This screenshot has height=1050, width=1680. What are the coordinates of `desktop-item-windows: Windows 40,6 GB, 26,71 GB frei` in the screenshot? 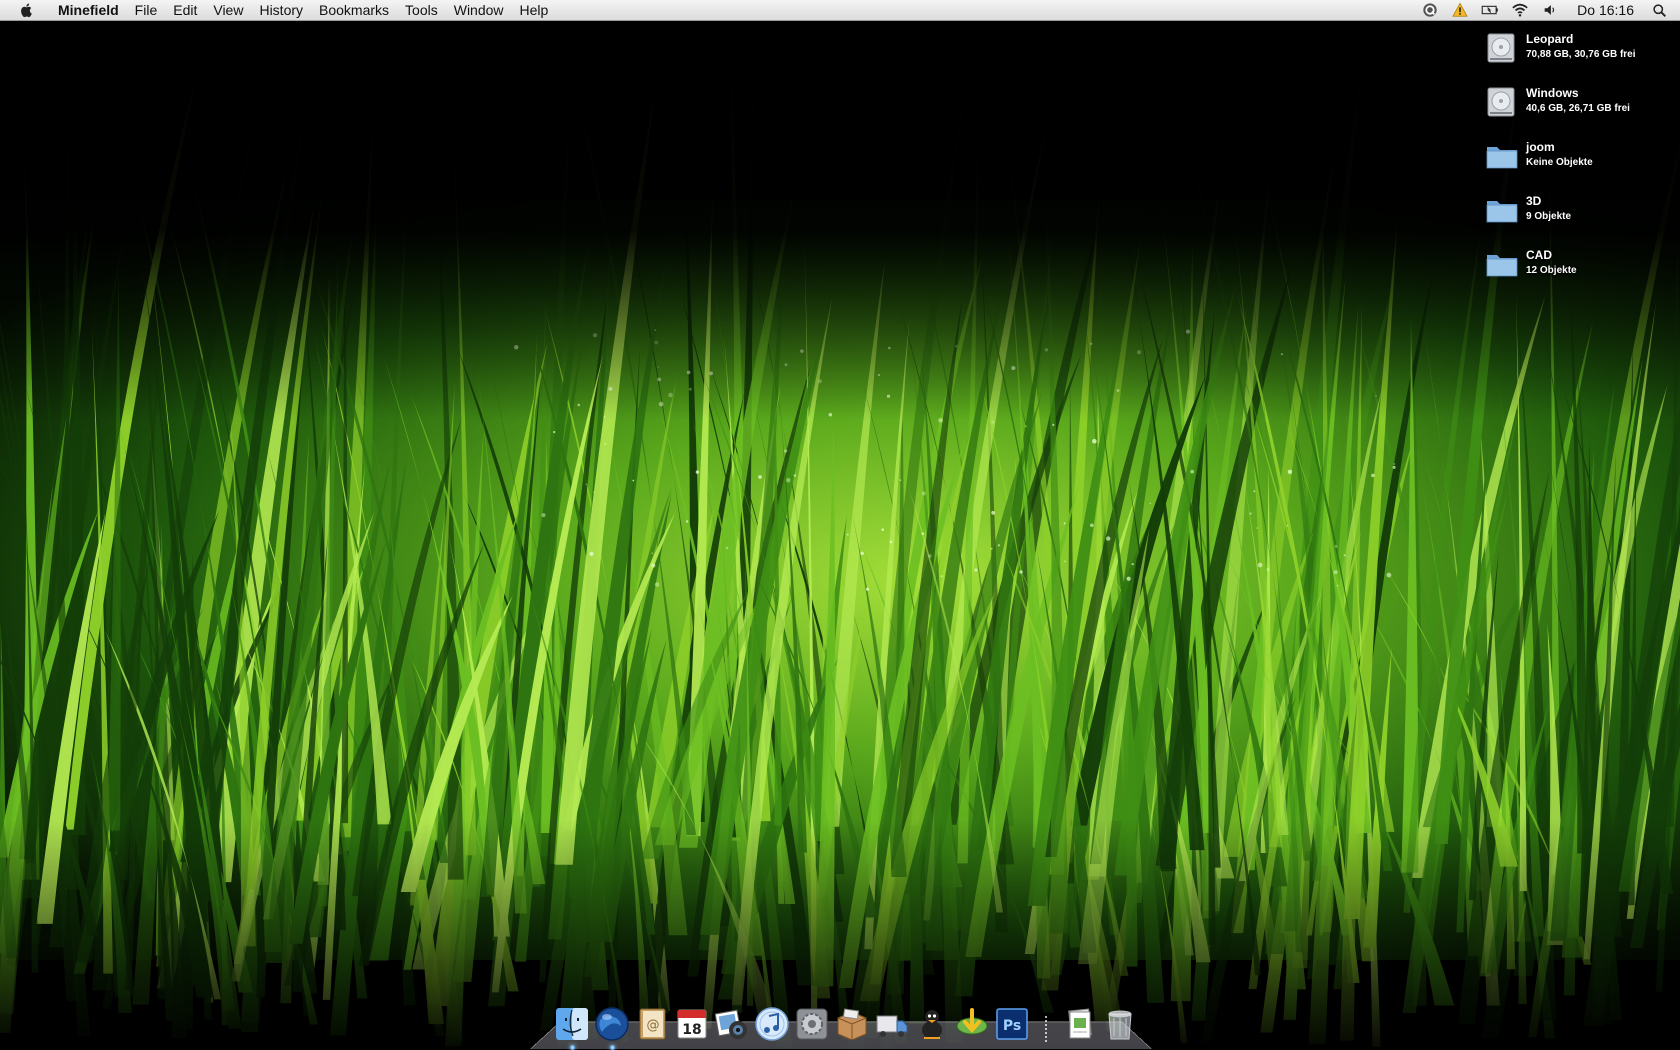 It's located at (1579, 109).